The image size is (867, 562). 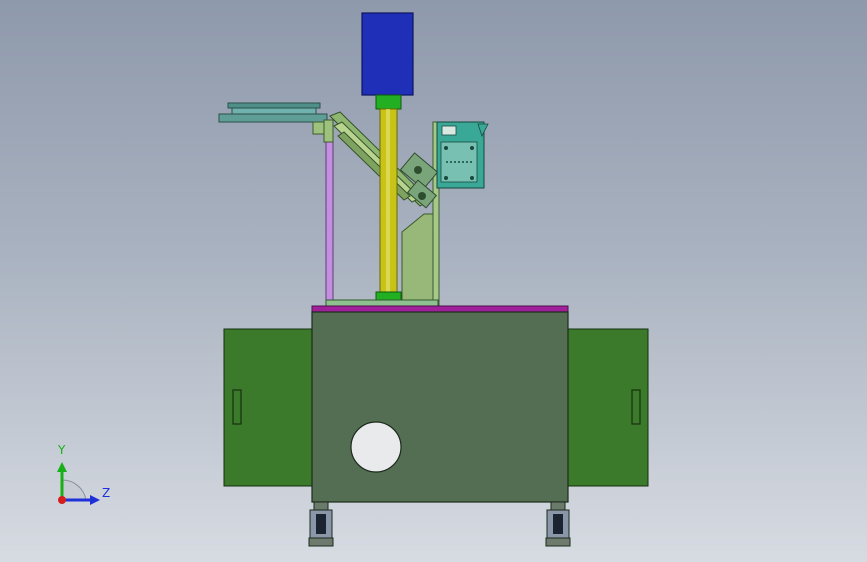 I want to click on column-base-plate, so click(x=382, y=303).